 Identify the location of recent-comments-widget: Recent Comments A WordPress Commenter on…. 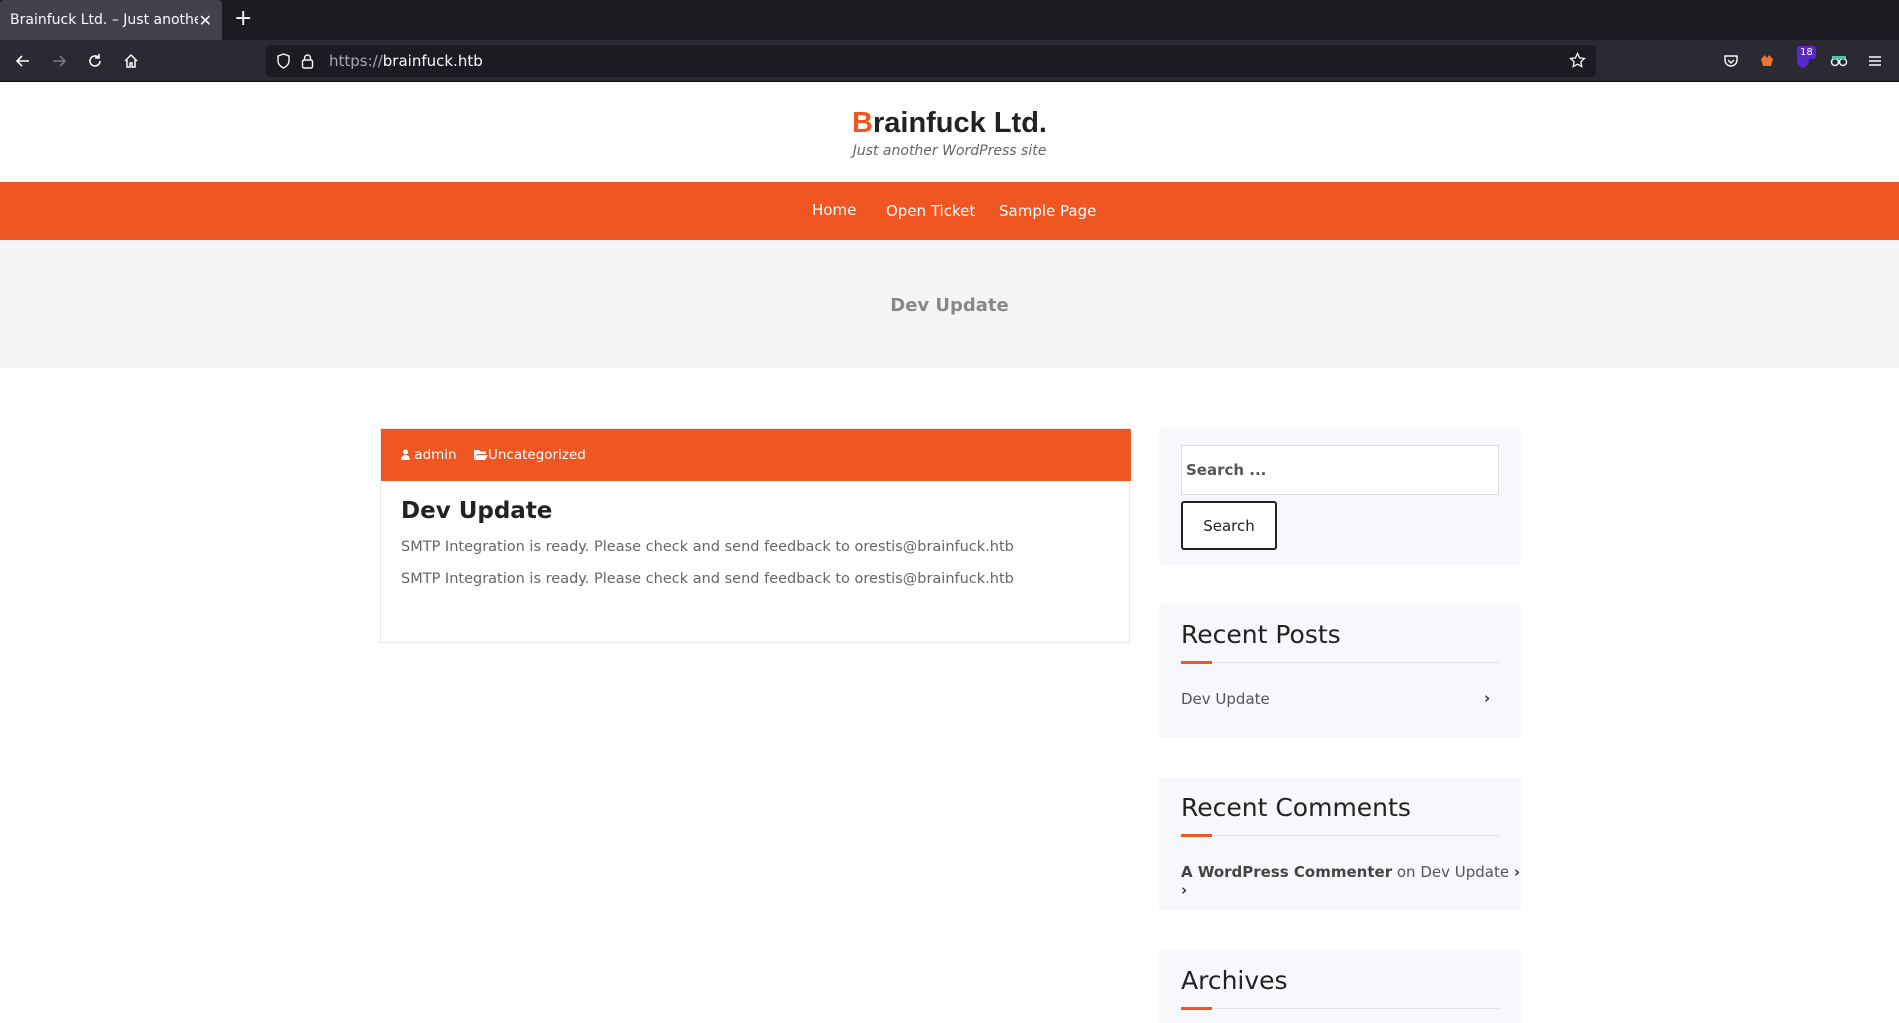
(1340, 843).